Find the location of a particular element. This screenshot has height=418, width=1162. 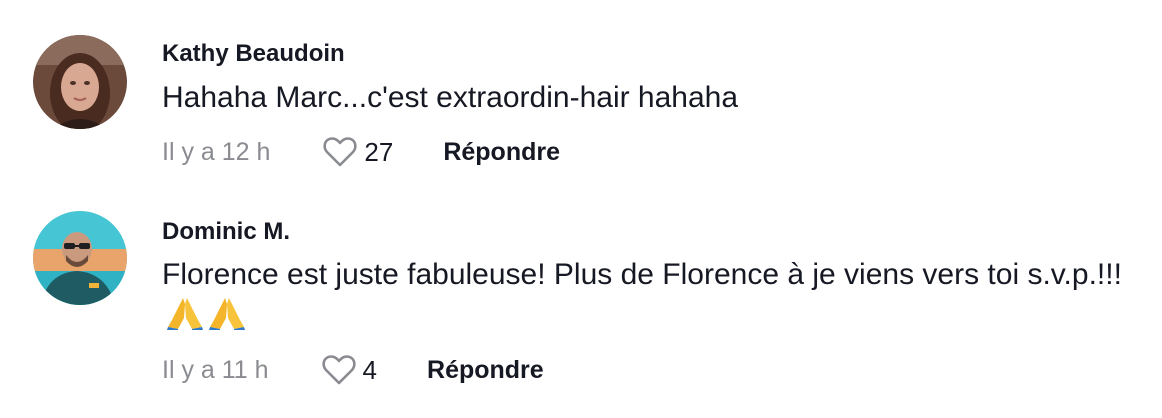

like-count: 27 is located at coordinates (379, 151).